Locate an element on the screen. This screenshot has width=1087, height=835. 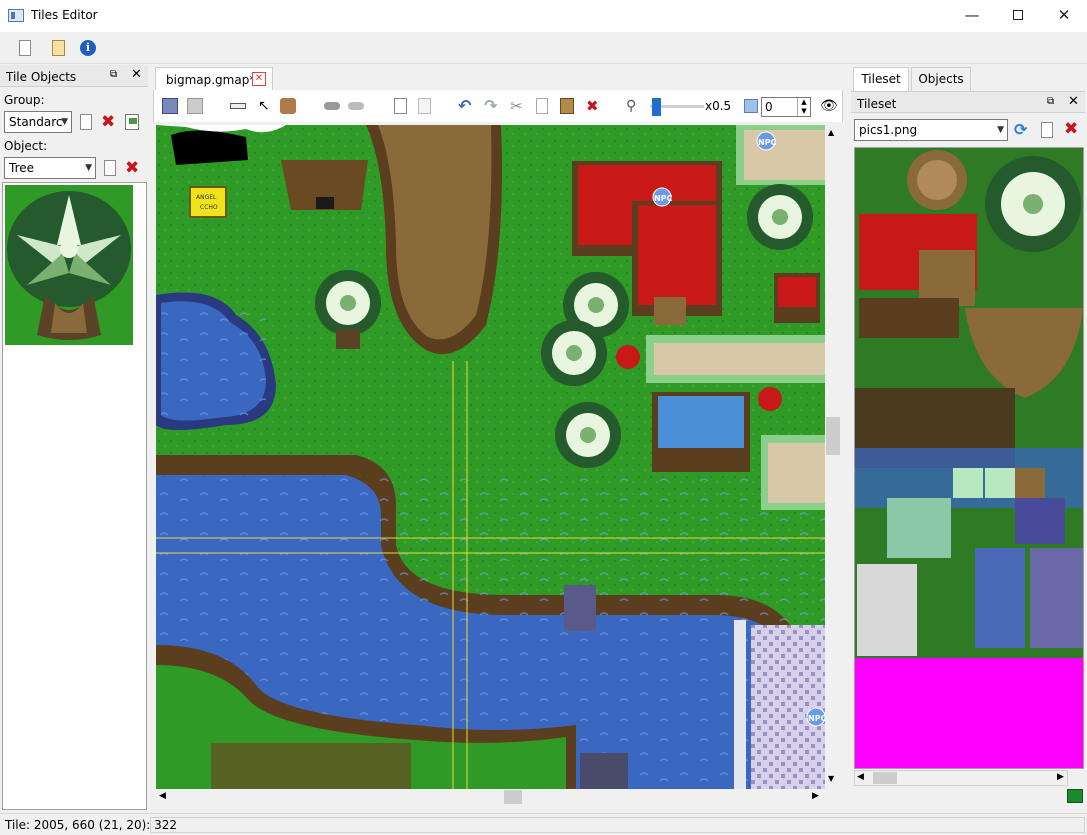
tileset-scroll-thumb is located at coordinates (885, 778).